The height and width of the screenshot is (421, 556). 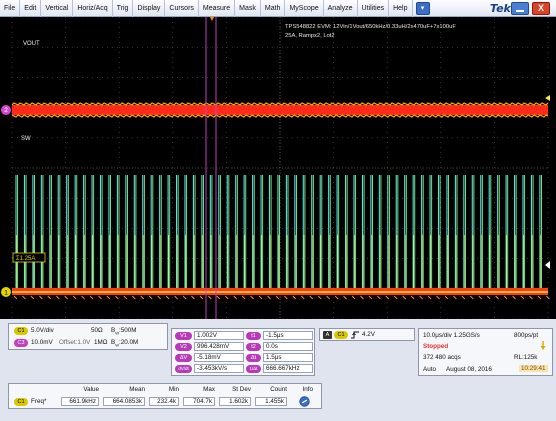 What do you see at coordinates (442, 357) in the screenshot?
I see `acq-count: 372 480 acqs` at bounding box center [442, 357].